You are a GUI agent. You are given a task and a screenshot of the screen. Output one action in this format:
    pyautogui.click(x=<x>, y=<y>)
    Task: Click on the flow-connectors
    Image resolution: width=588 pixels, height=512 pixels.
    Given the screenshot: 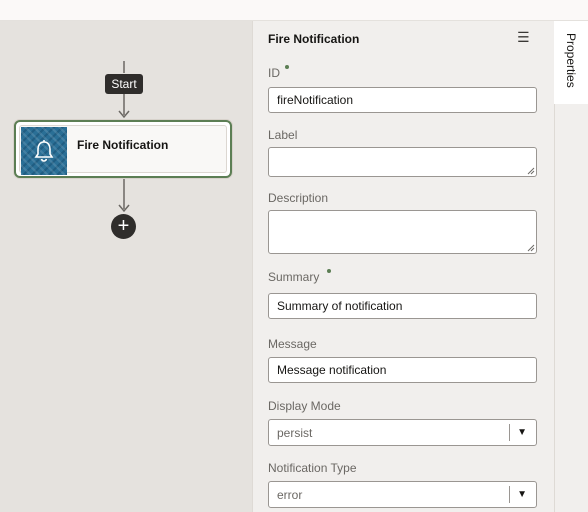 What is the action you would take?
    pyautogui.click(x=124, y=137)
    